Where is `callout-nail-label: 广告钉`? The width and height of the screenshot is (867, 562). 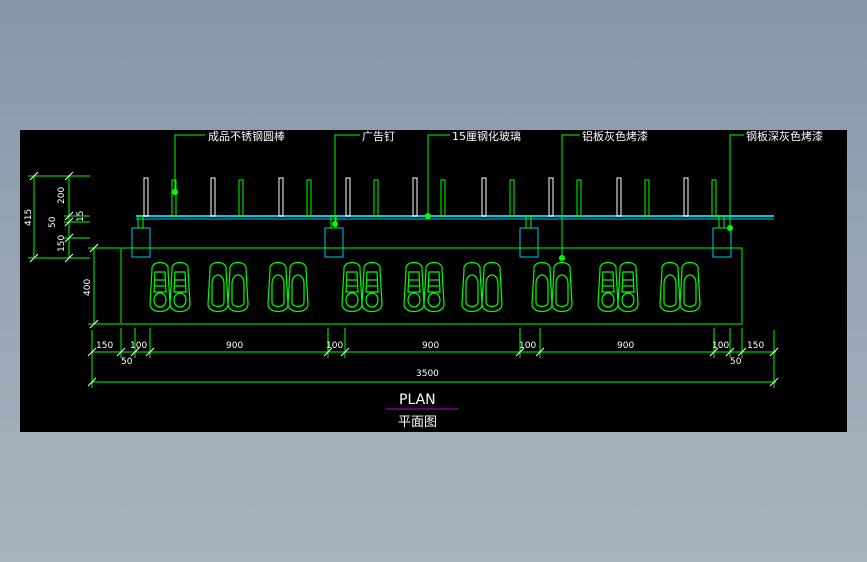
callout-nail-label: 广告钉 is located at coordinates (378, 136).